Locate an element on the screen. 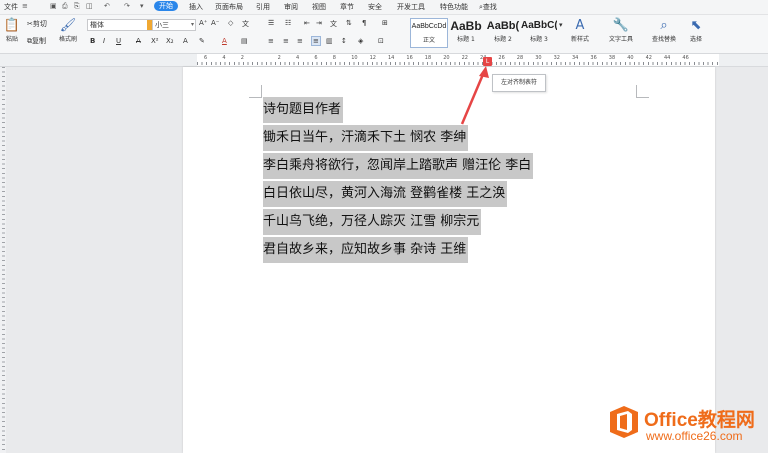  find-replace-button: ⌕ 查找替换 is located at coordinates (664, 30).